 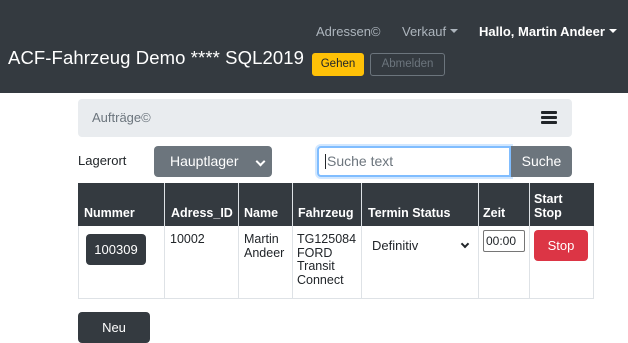 What do you see at coordinates (109, 213) in the screenshot?
I see `header-nummer: Nummer` at bounding box center [109, 213].